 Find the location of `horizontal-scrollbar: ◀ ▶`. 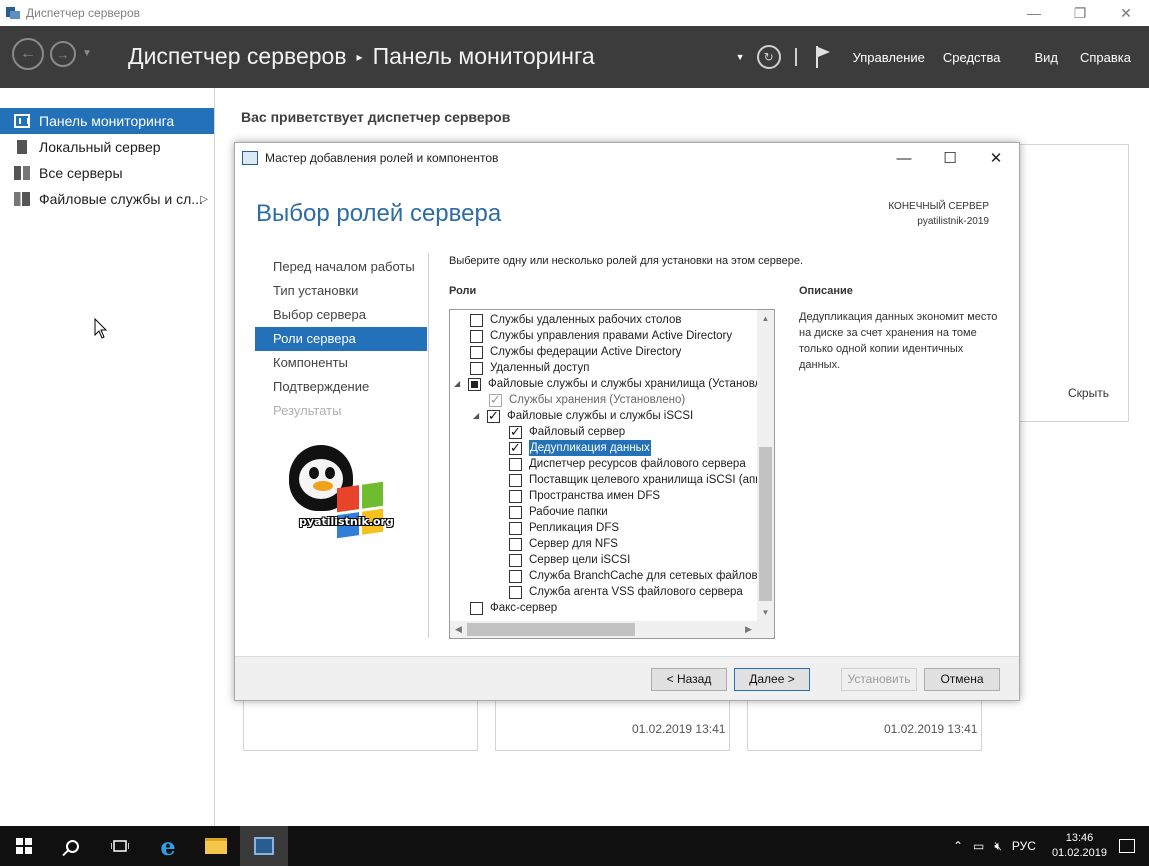

horizontal-scrollbar: ◀ ▶ is located at coordinates (612, 629).